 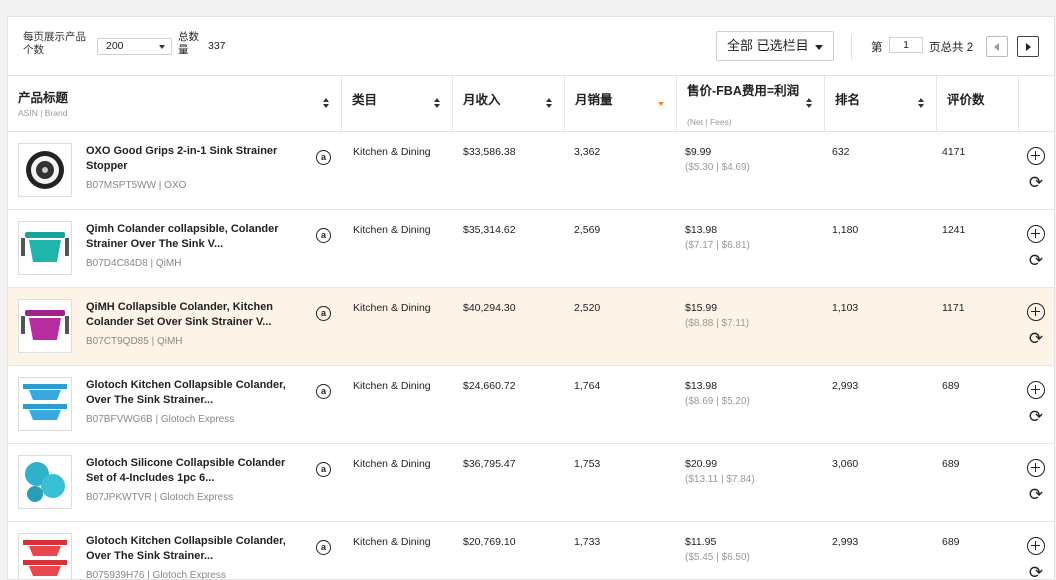 What do you see at coordinates (701, 230) in the screenshot?
I see `price-cell: $13.98` at bounding box center [701, 230].